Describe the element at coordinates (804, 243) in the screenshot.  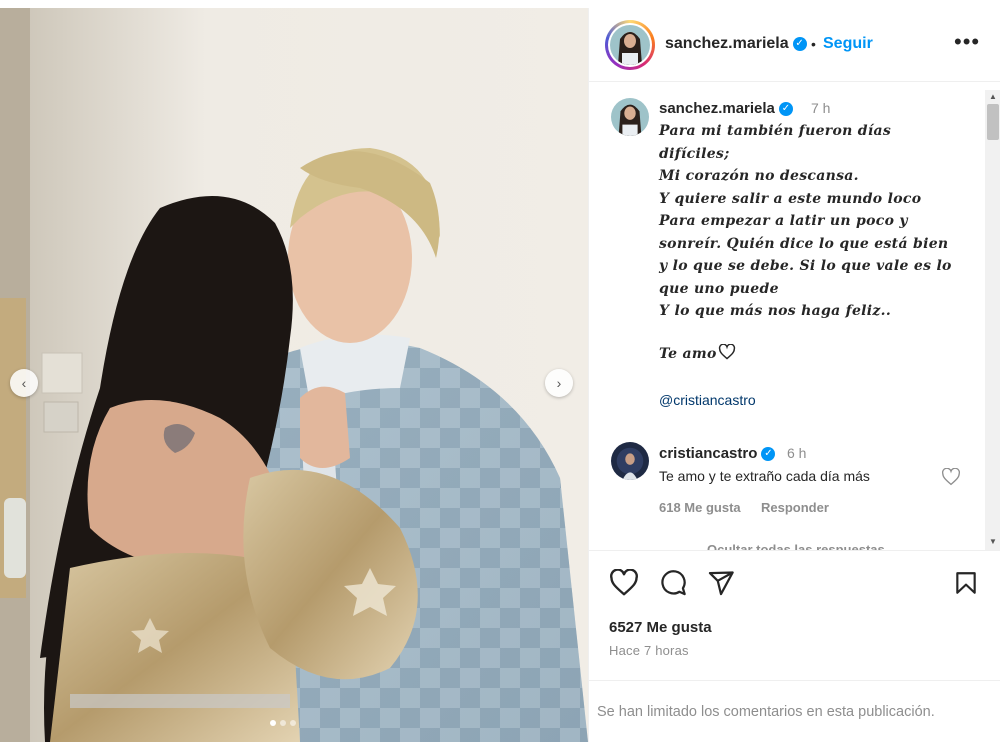
I see `caption-line: sonreír. Quién dice lo que está bien` at that location.